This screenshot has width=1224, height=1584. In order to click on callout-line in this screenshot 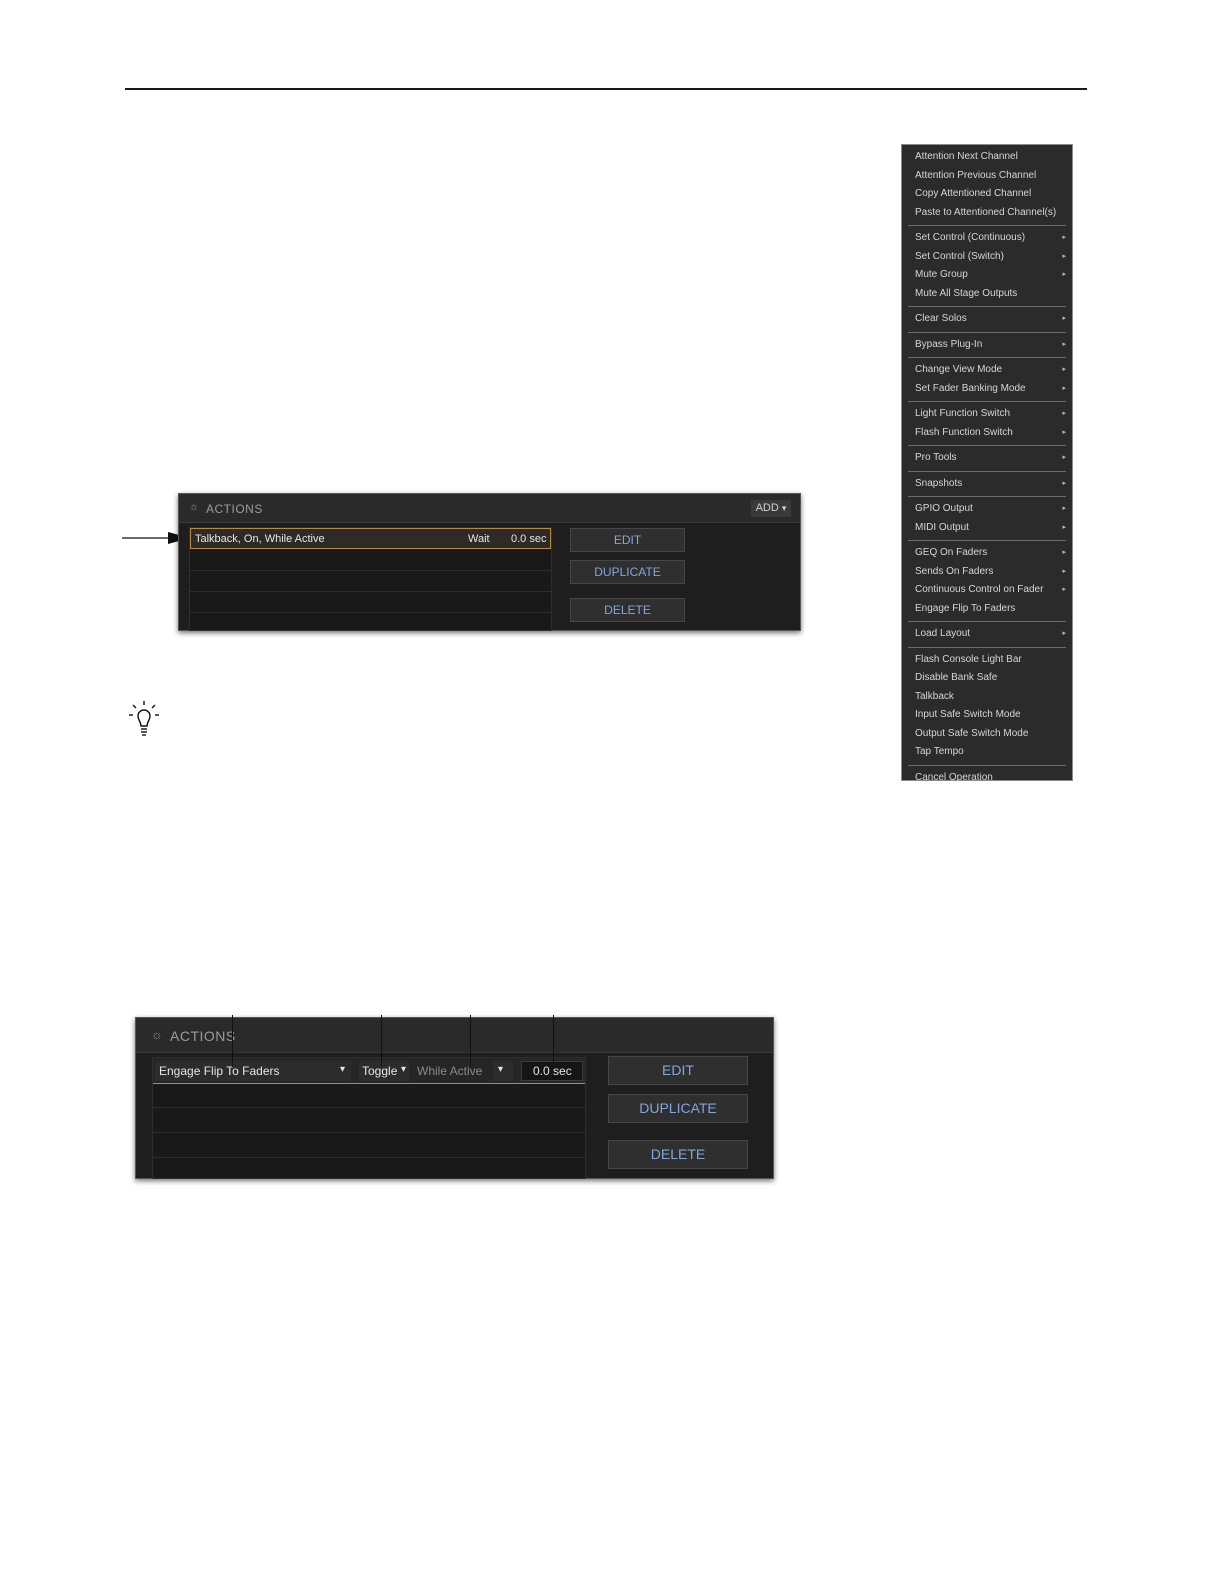, I will do `click(381, 1041)`.